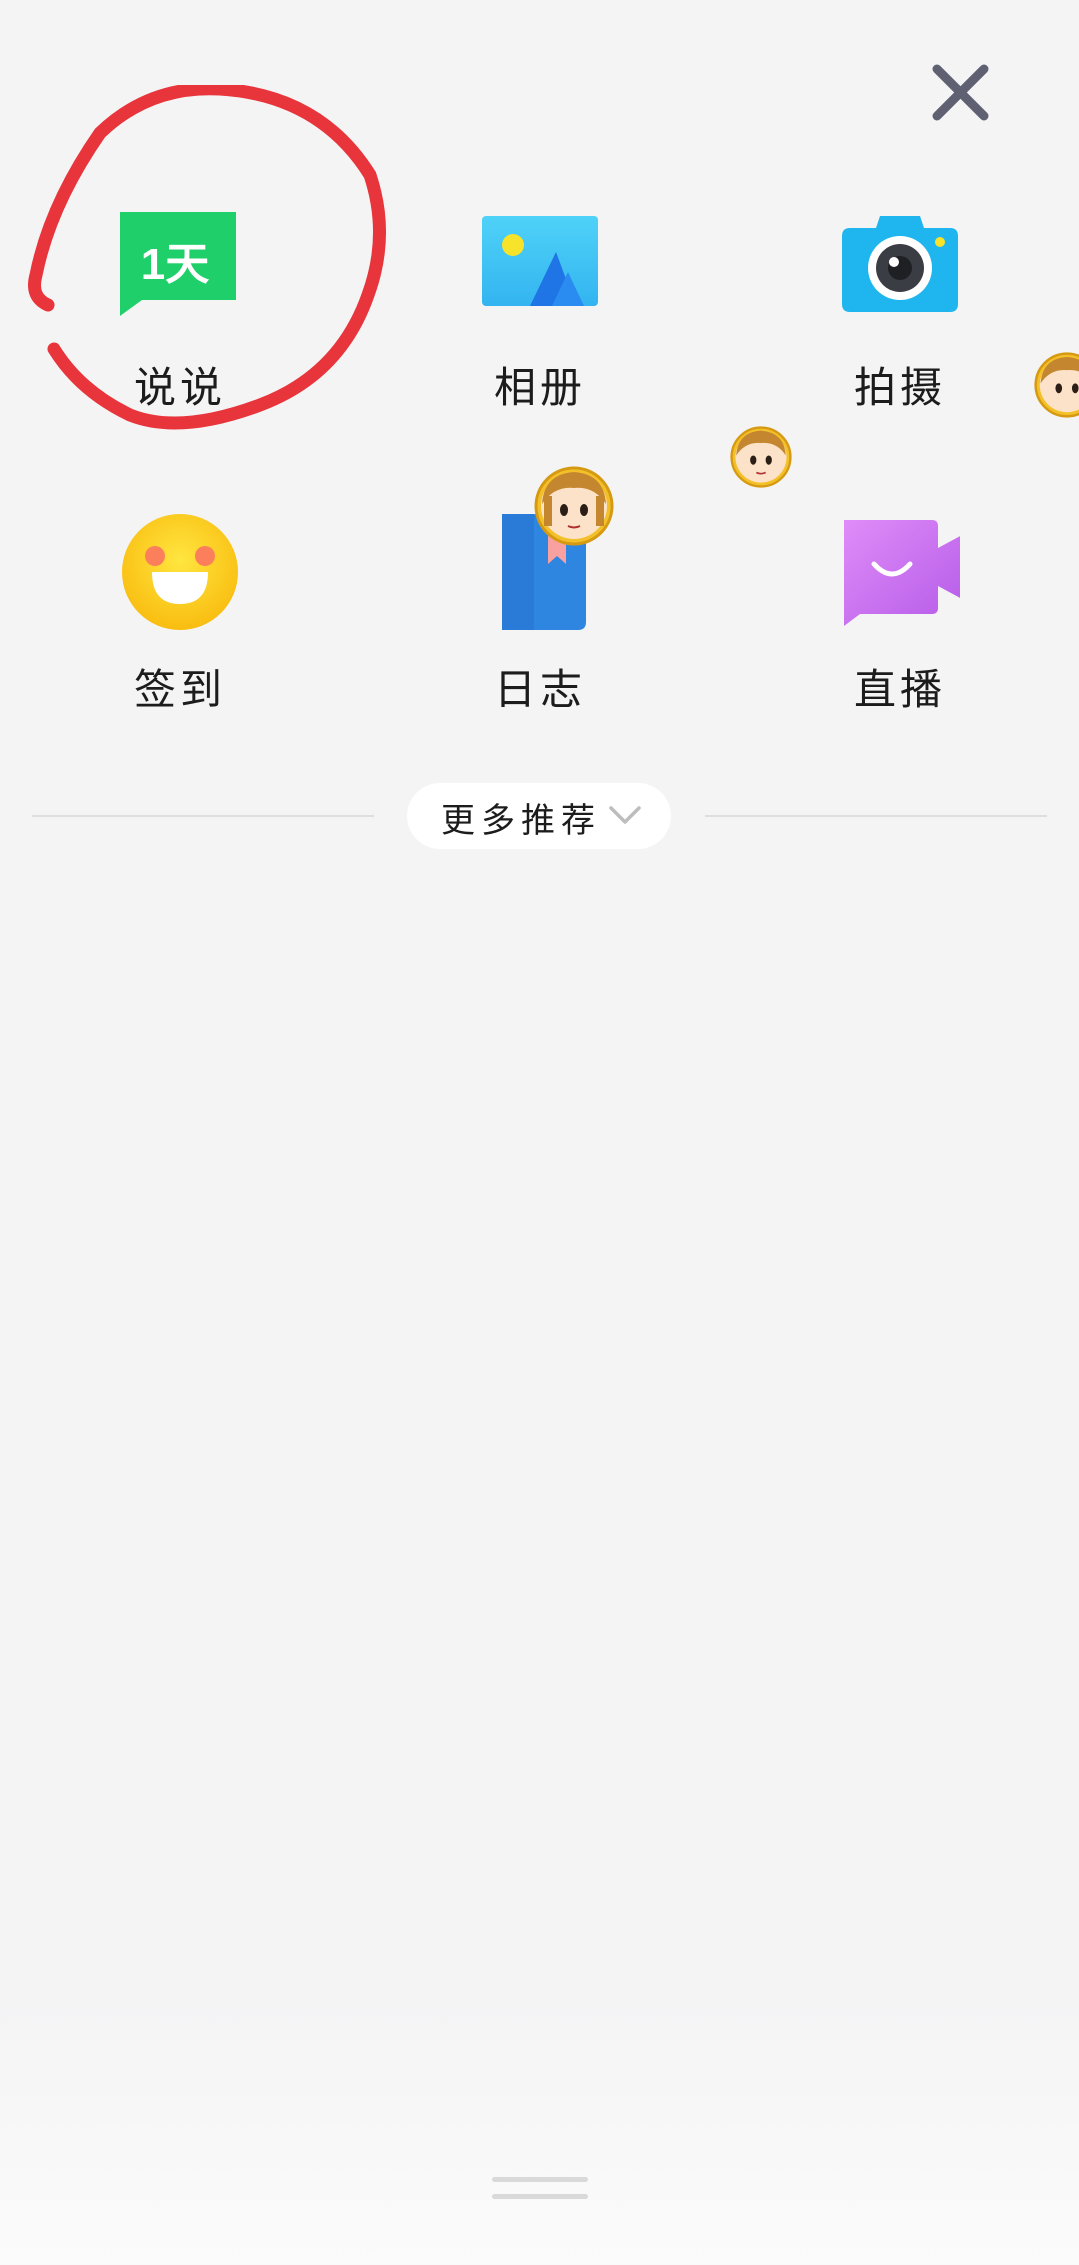 This screenshot has width=1079, height=2265. Describe the element at coordinates (540, 2179) in the screenshot. I see `drag-handle` at that location.